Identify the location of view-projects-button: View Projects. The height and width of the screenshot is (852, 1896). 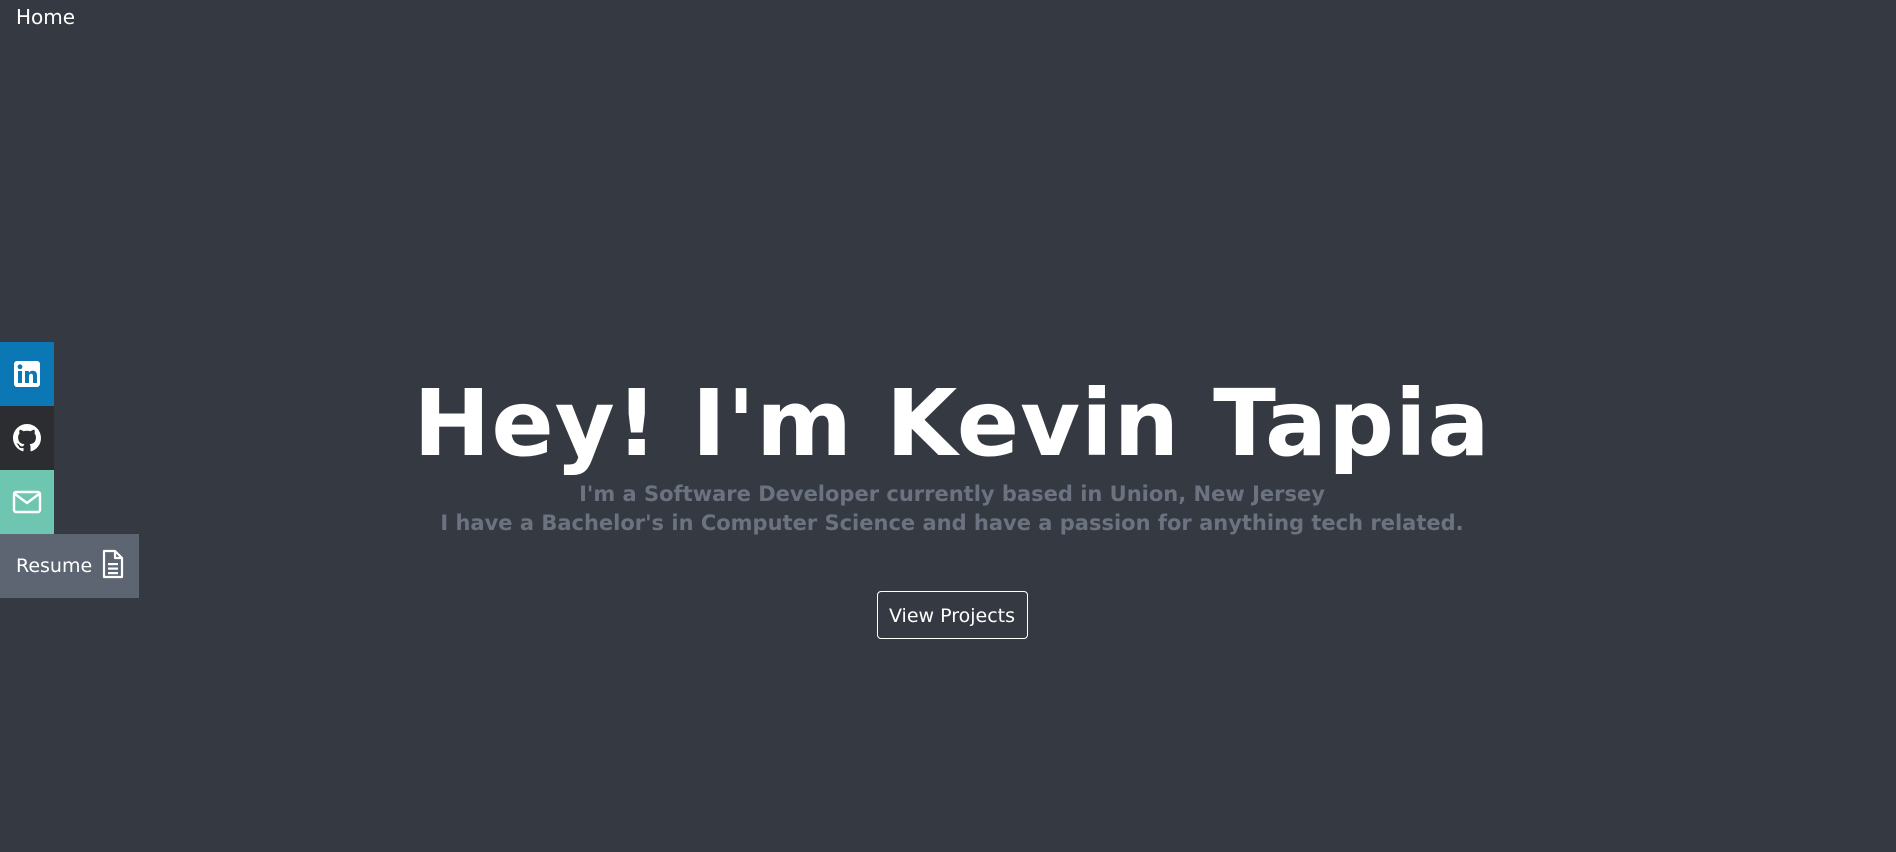
(952, 615).